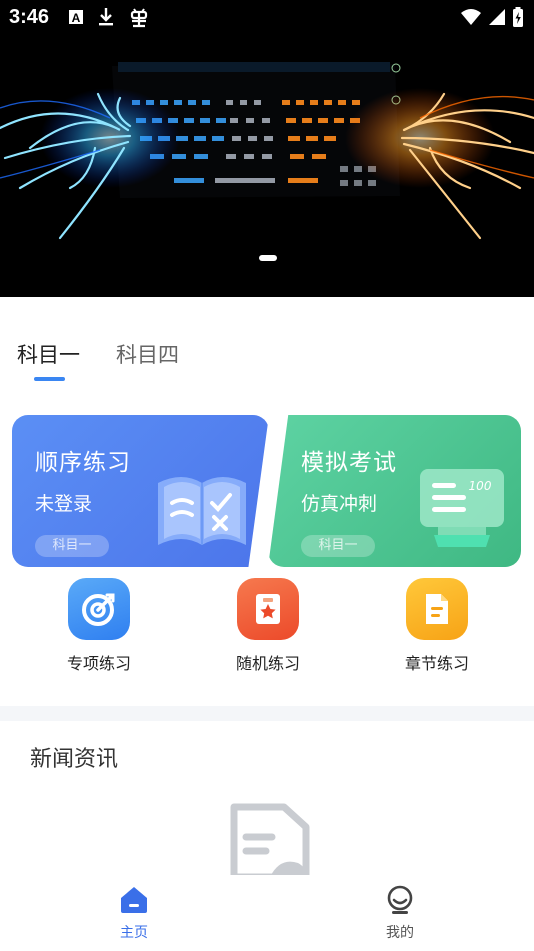 This screenshot has width=534, height=951. I want to click on nav-mine-label: 我的, so click(400, 933).